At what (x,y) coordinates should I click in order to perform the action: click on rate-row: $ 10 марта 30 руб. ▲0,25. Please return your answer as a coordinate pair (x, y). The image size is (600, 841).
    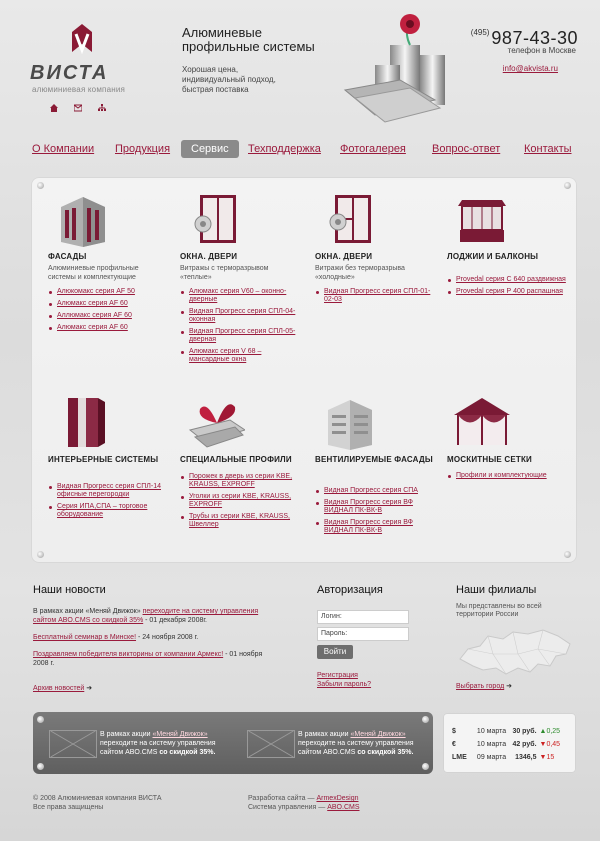
    Looking at the image, I should click on (510, 731).